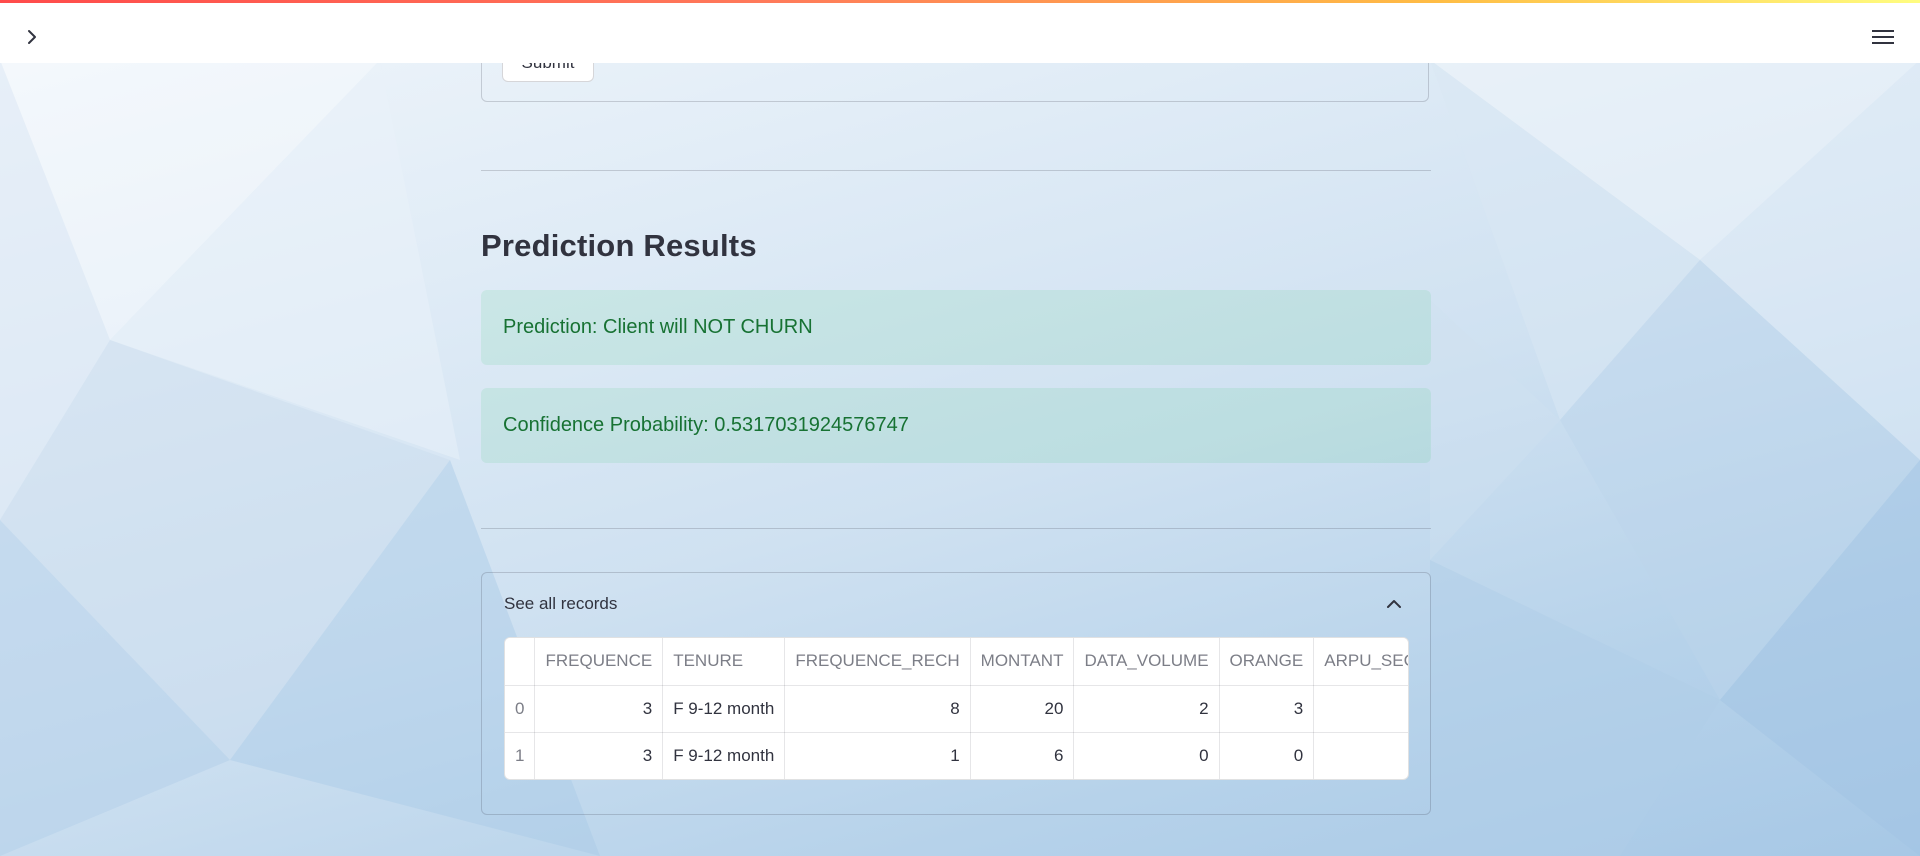 The height and width of the screenshot is (856, 1920). Describe the element at coordinates (1360, 662) in the screenshot. I see `column-header: ARPU_SEG` at that location.